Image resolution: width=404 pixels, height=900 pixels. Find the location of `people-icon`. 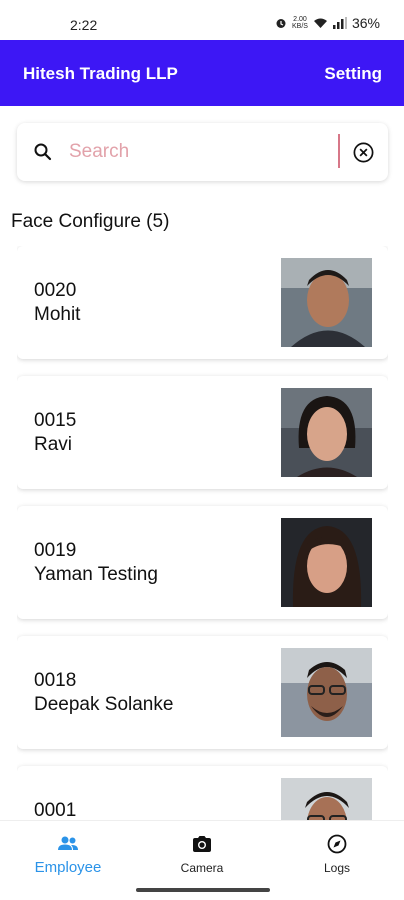

people-icon is located at coordinates (68, 843).